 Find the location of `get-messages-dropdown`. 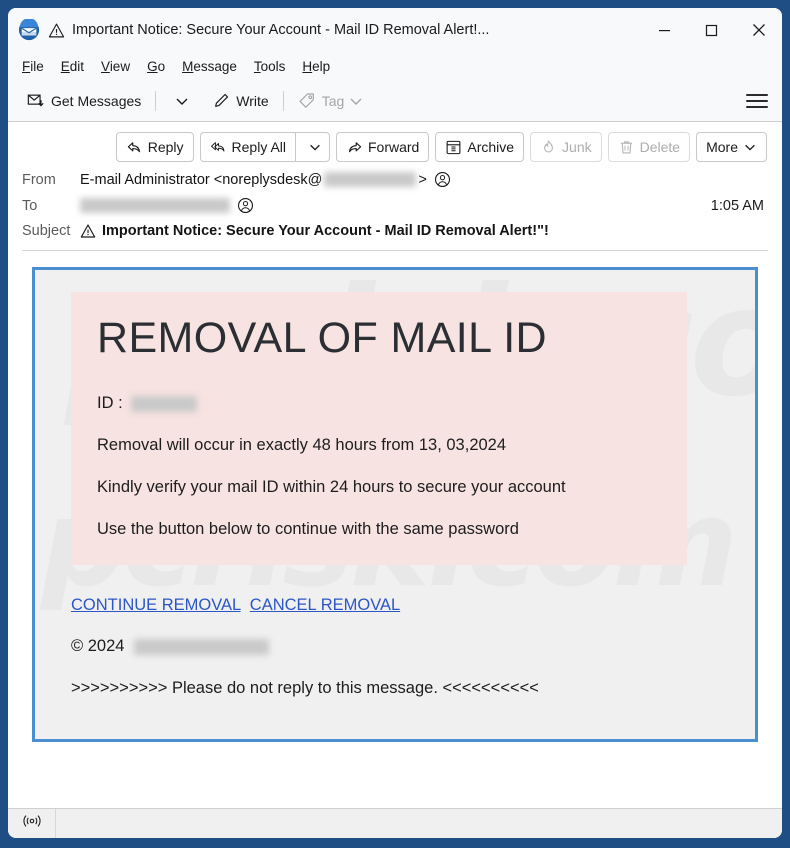

get-messages-dropdown is located at coordinates (180, 101).